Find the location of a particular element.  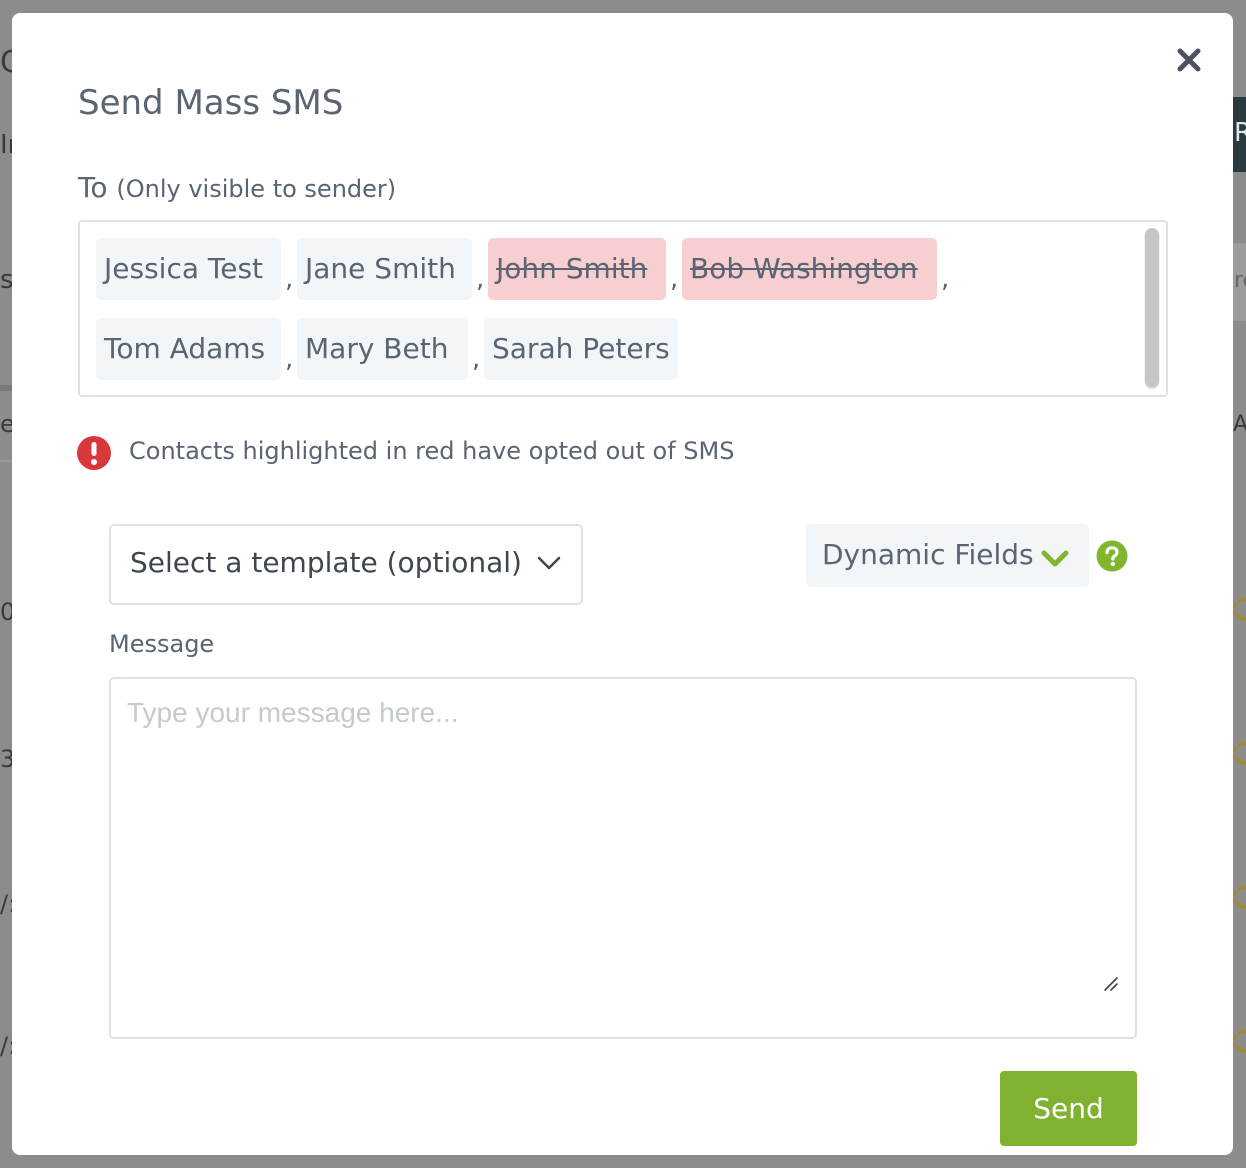

send-button: Send is located at coordinates (1068, 1108).